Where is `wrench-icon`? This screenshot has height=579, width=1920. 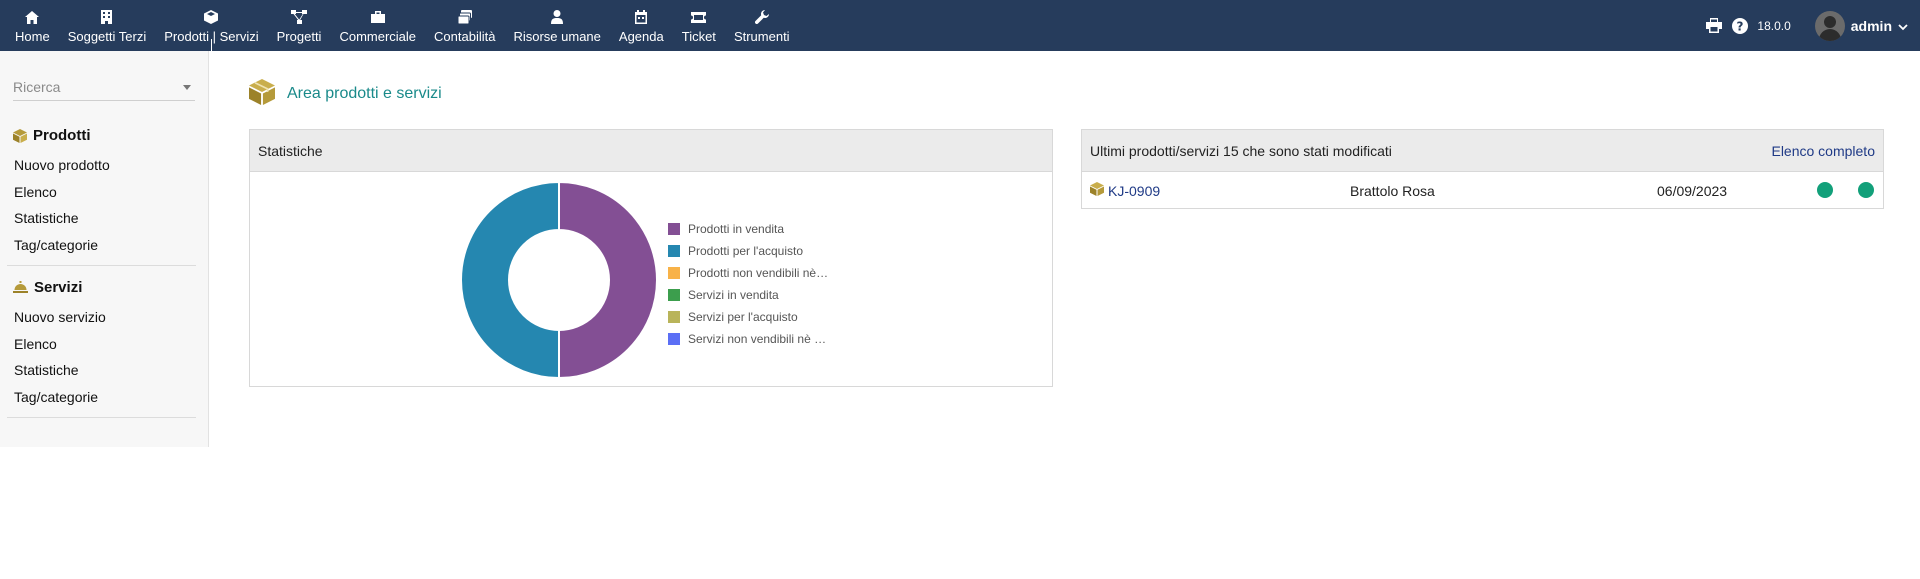
wrench-icon is located at coordinates (762, 17).